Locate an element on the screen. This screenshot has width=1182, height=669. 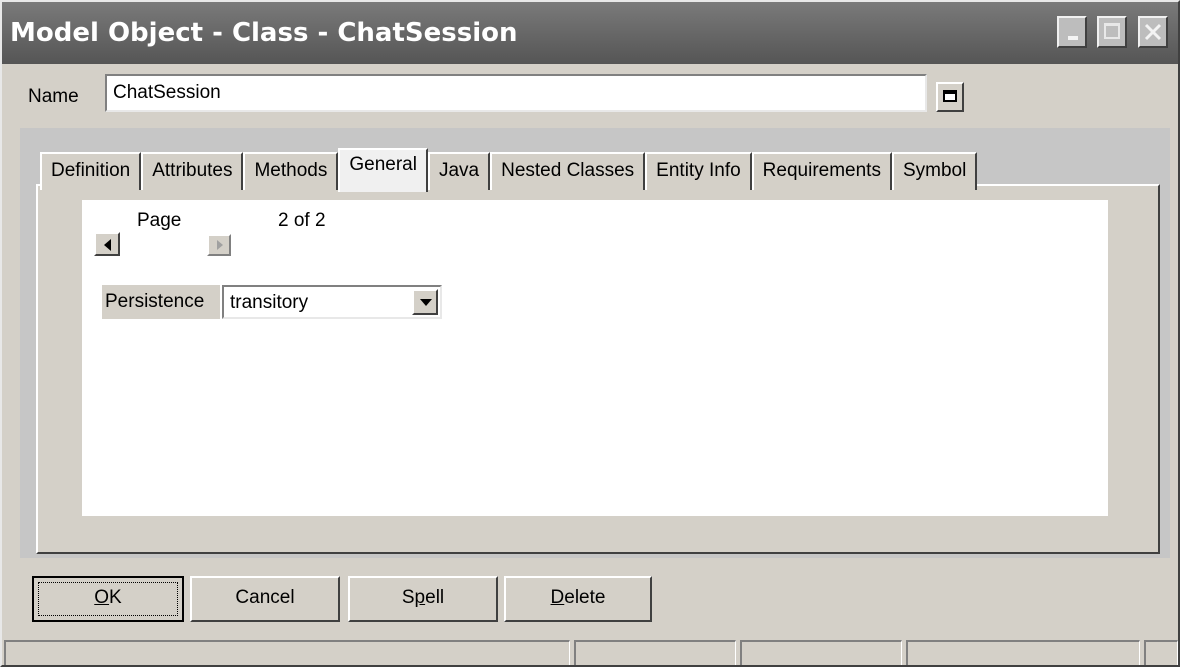
maximize-icon is located at coordinates (1112, 31).